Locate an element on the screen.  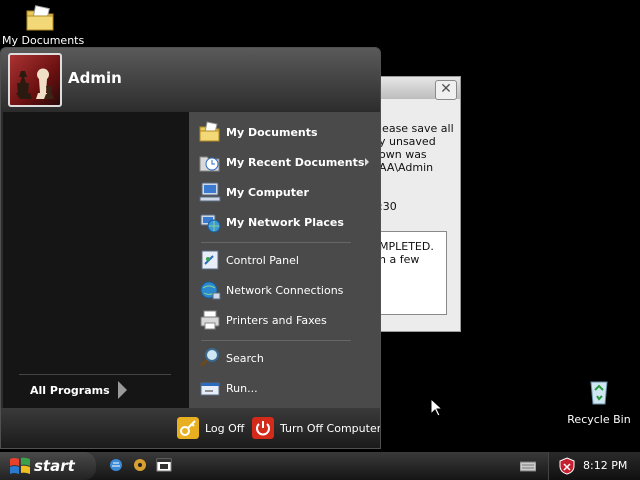
search-icon is located at coordinates (209, 358).